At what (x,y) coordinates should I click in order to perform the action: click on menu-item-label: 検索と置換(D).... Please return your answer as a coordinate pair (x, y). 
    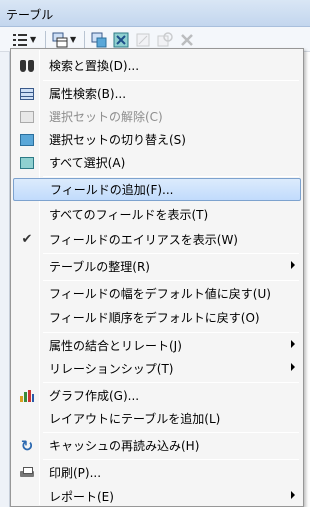
    Looking at the image, I should click on (94, 66).